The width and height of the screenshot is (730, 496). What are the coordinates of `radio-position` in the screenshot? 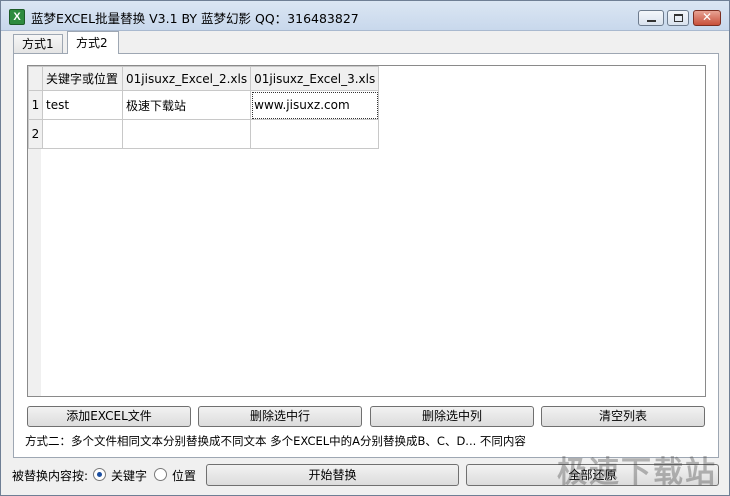 It's located at (160, 474).